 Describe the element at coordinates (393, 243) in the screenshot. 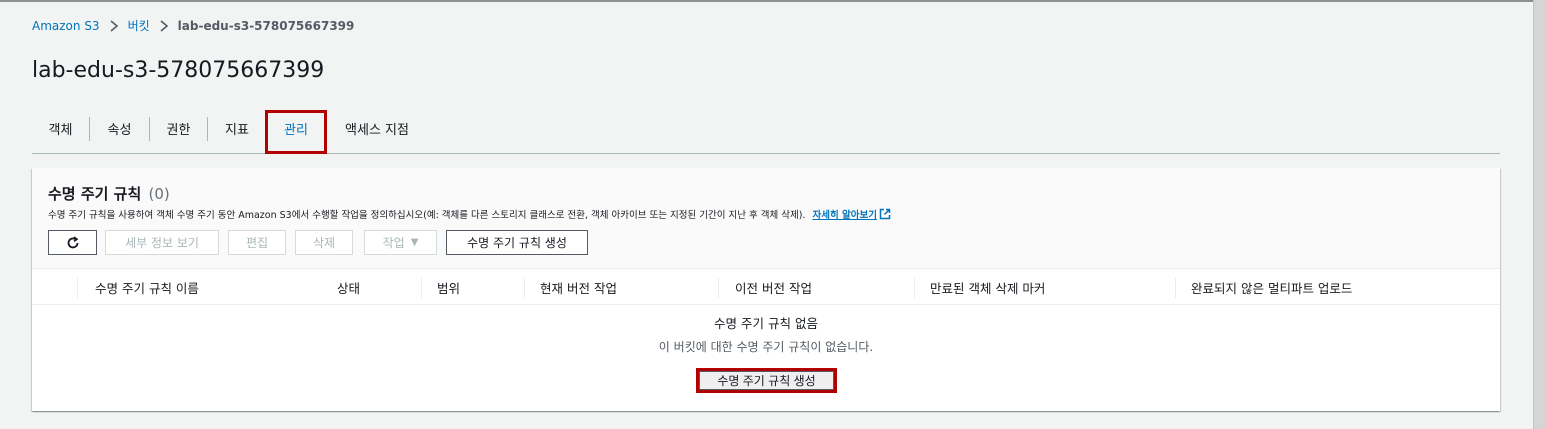

I see `actions-dropdown-label: 작업` at that location.